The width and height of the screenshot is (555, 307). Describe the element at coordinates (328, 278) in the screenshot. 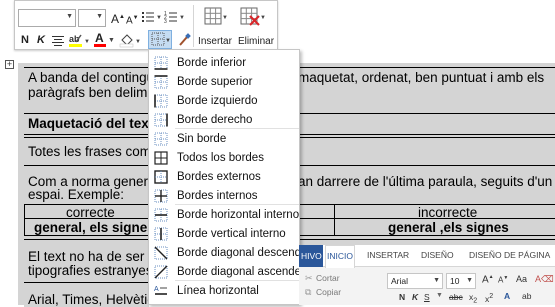

I see `cut-button: Cortar` at that location.